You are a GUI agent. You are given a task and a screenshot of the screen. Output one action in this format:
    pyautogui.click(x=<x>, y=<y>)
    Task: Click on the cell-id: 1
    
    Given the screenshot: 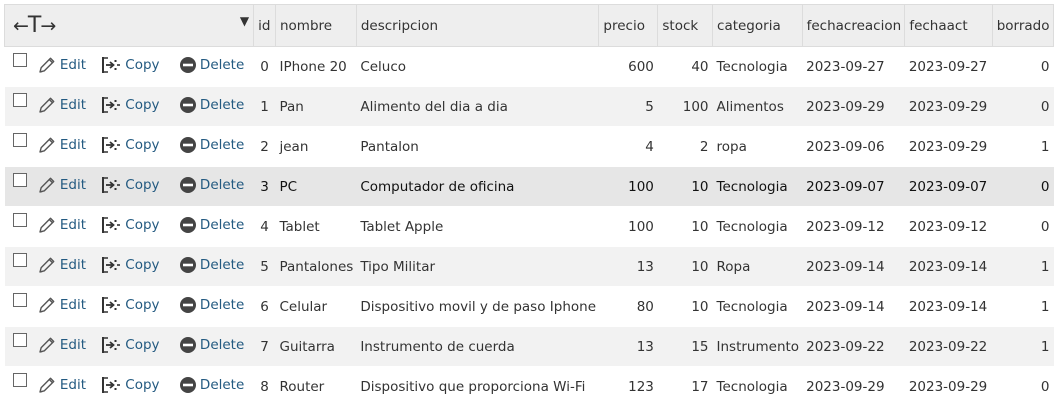 What is the action you would take?
    pyautogui.click(x=264, y=106)
    